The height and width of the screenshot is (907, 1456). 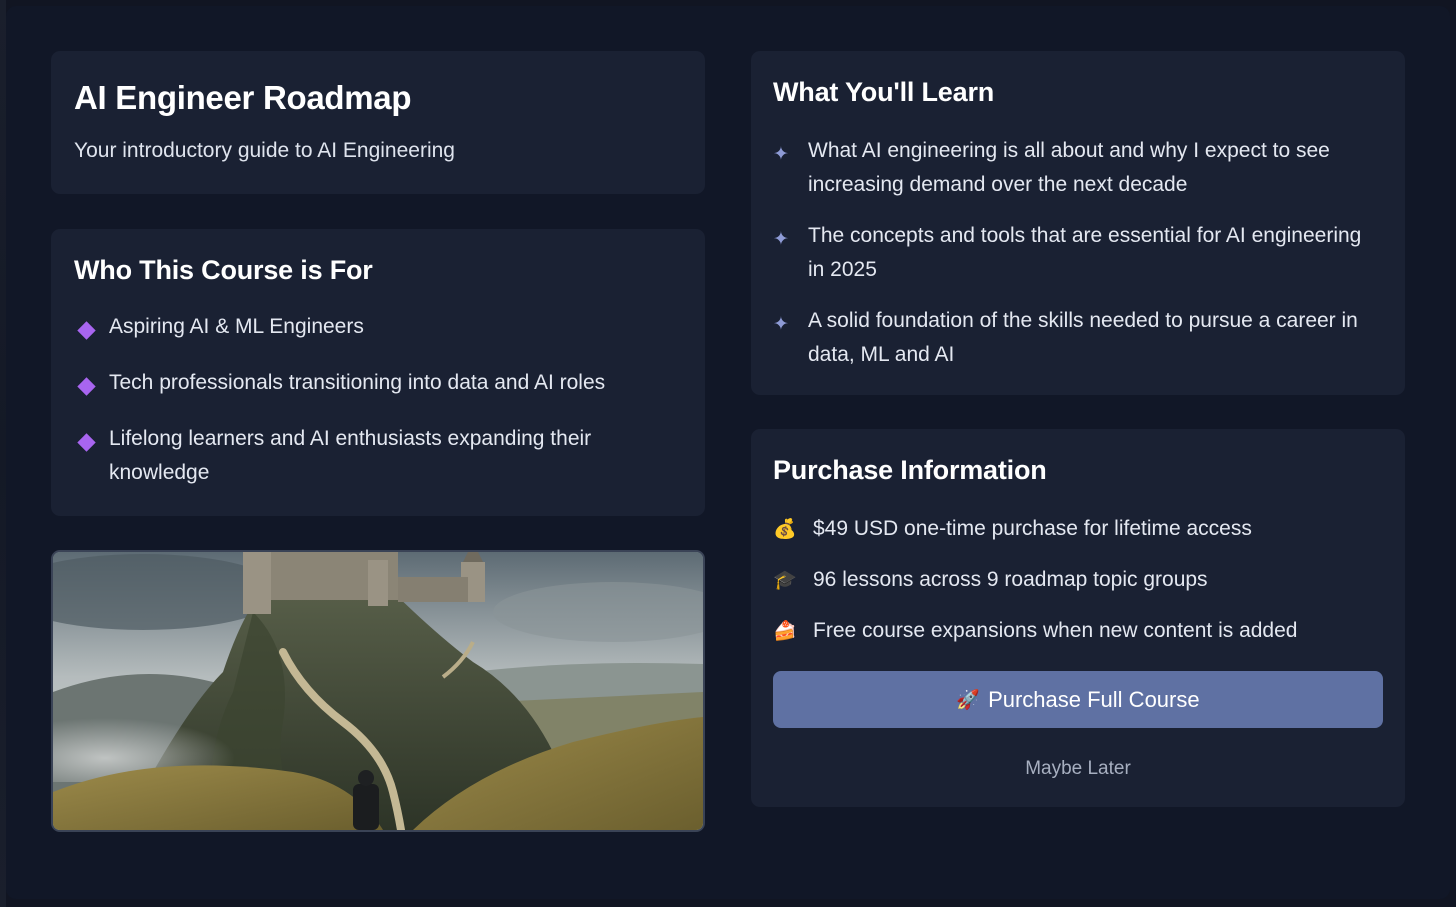 I want to click on castle-landscape-image, so click(x=378, y=691).